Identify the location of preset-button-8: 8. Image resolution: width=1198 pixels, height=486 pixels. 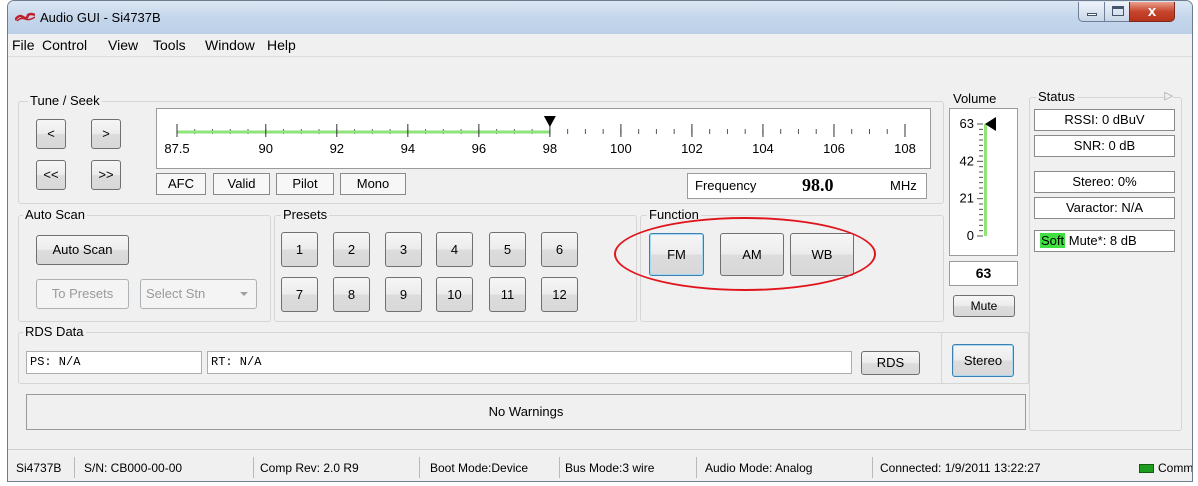
(351, 294).